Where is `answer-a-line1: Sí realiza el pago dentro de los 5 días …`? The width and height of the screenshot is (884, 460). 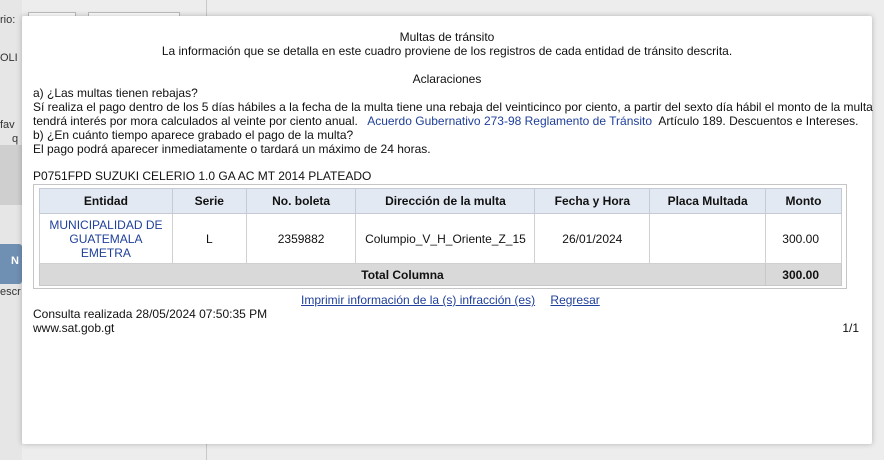
answer-a-line1: Sí realiza el pago dentro de los 5 días … is located at coordinates (453, 107).